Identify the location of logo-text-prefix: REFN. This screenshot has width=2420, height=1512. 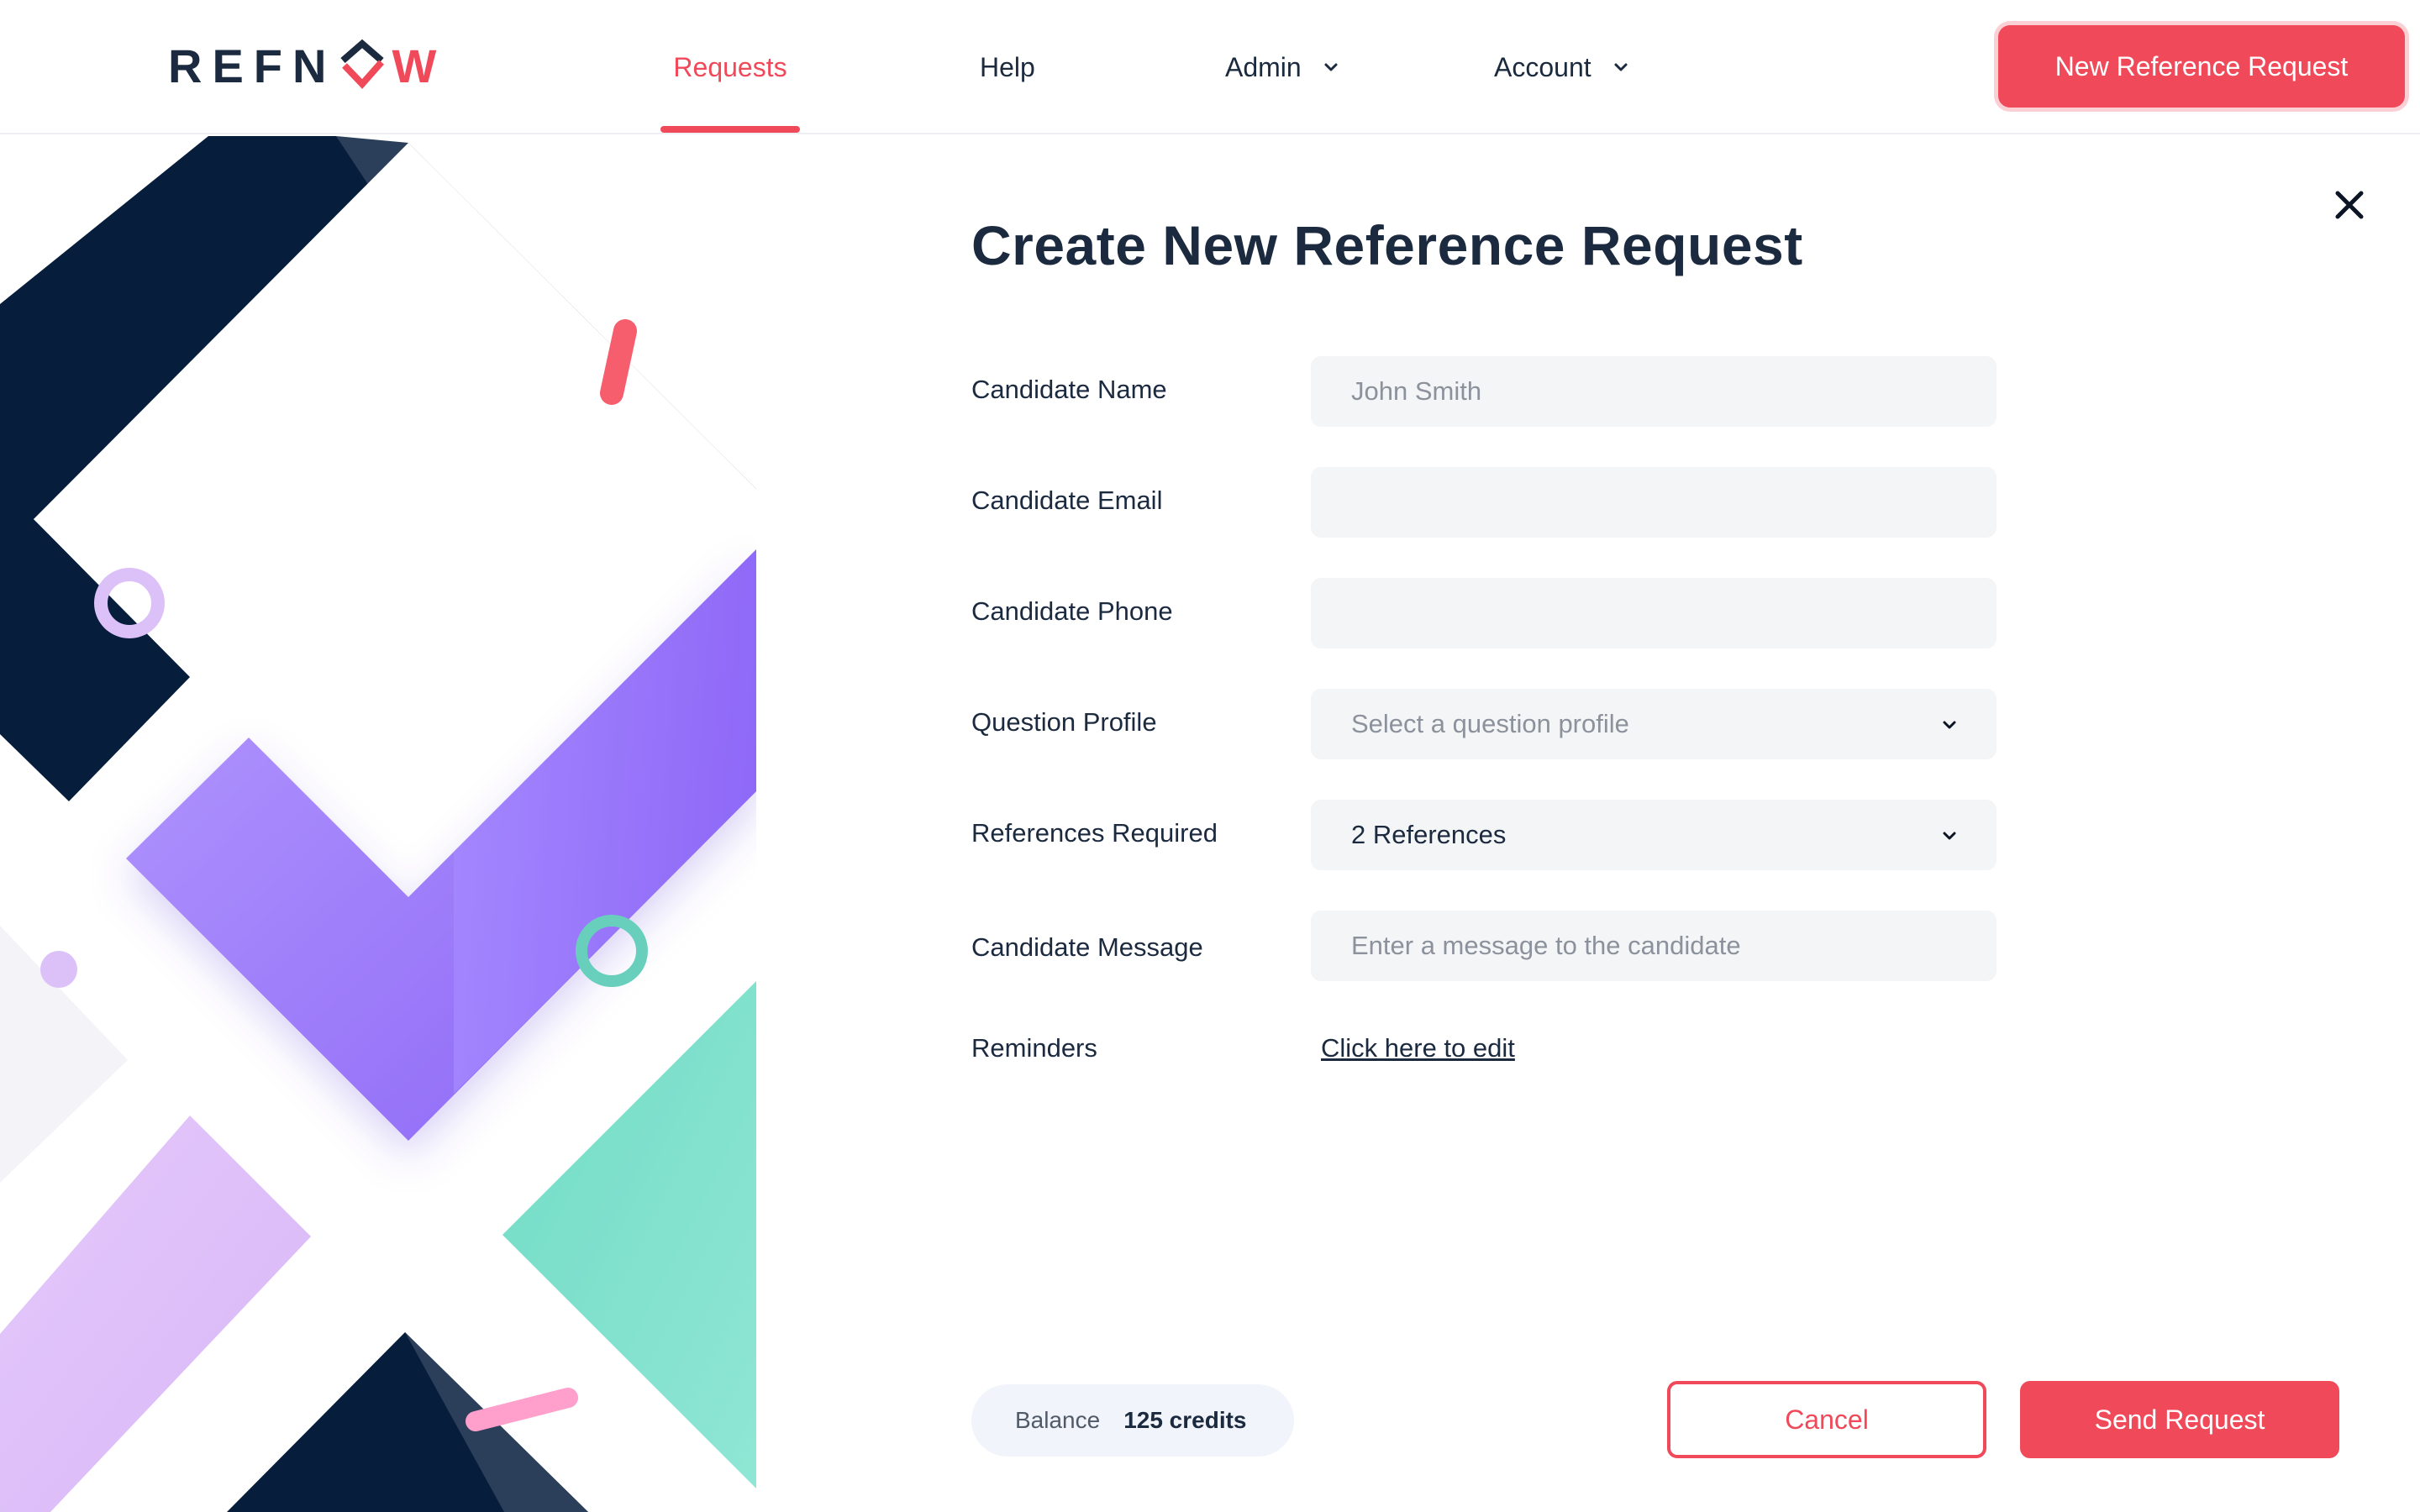
(253, 65).